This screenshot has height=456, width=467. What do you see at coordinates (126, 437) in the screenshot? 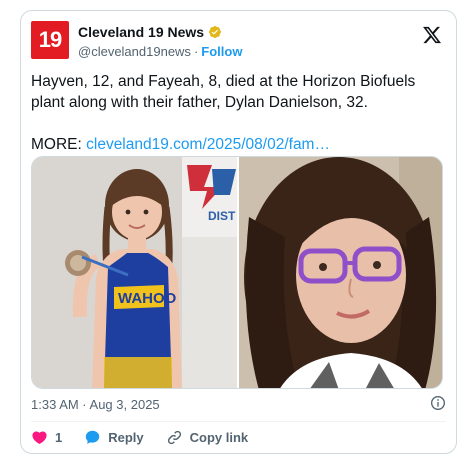
I see `reply-label: Reply` at bounding box center [126, 437].